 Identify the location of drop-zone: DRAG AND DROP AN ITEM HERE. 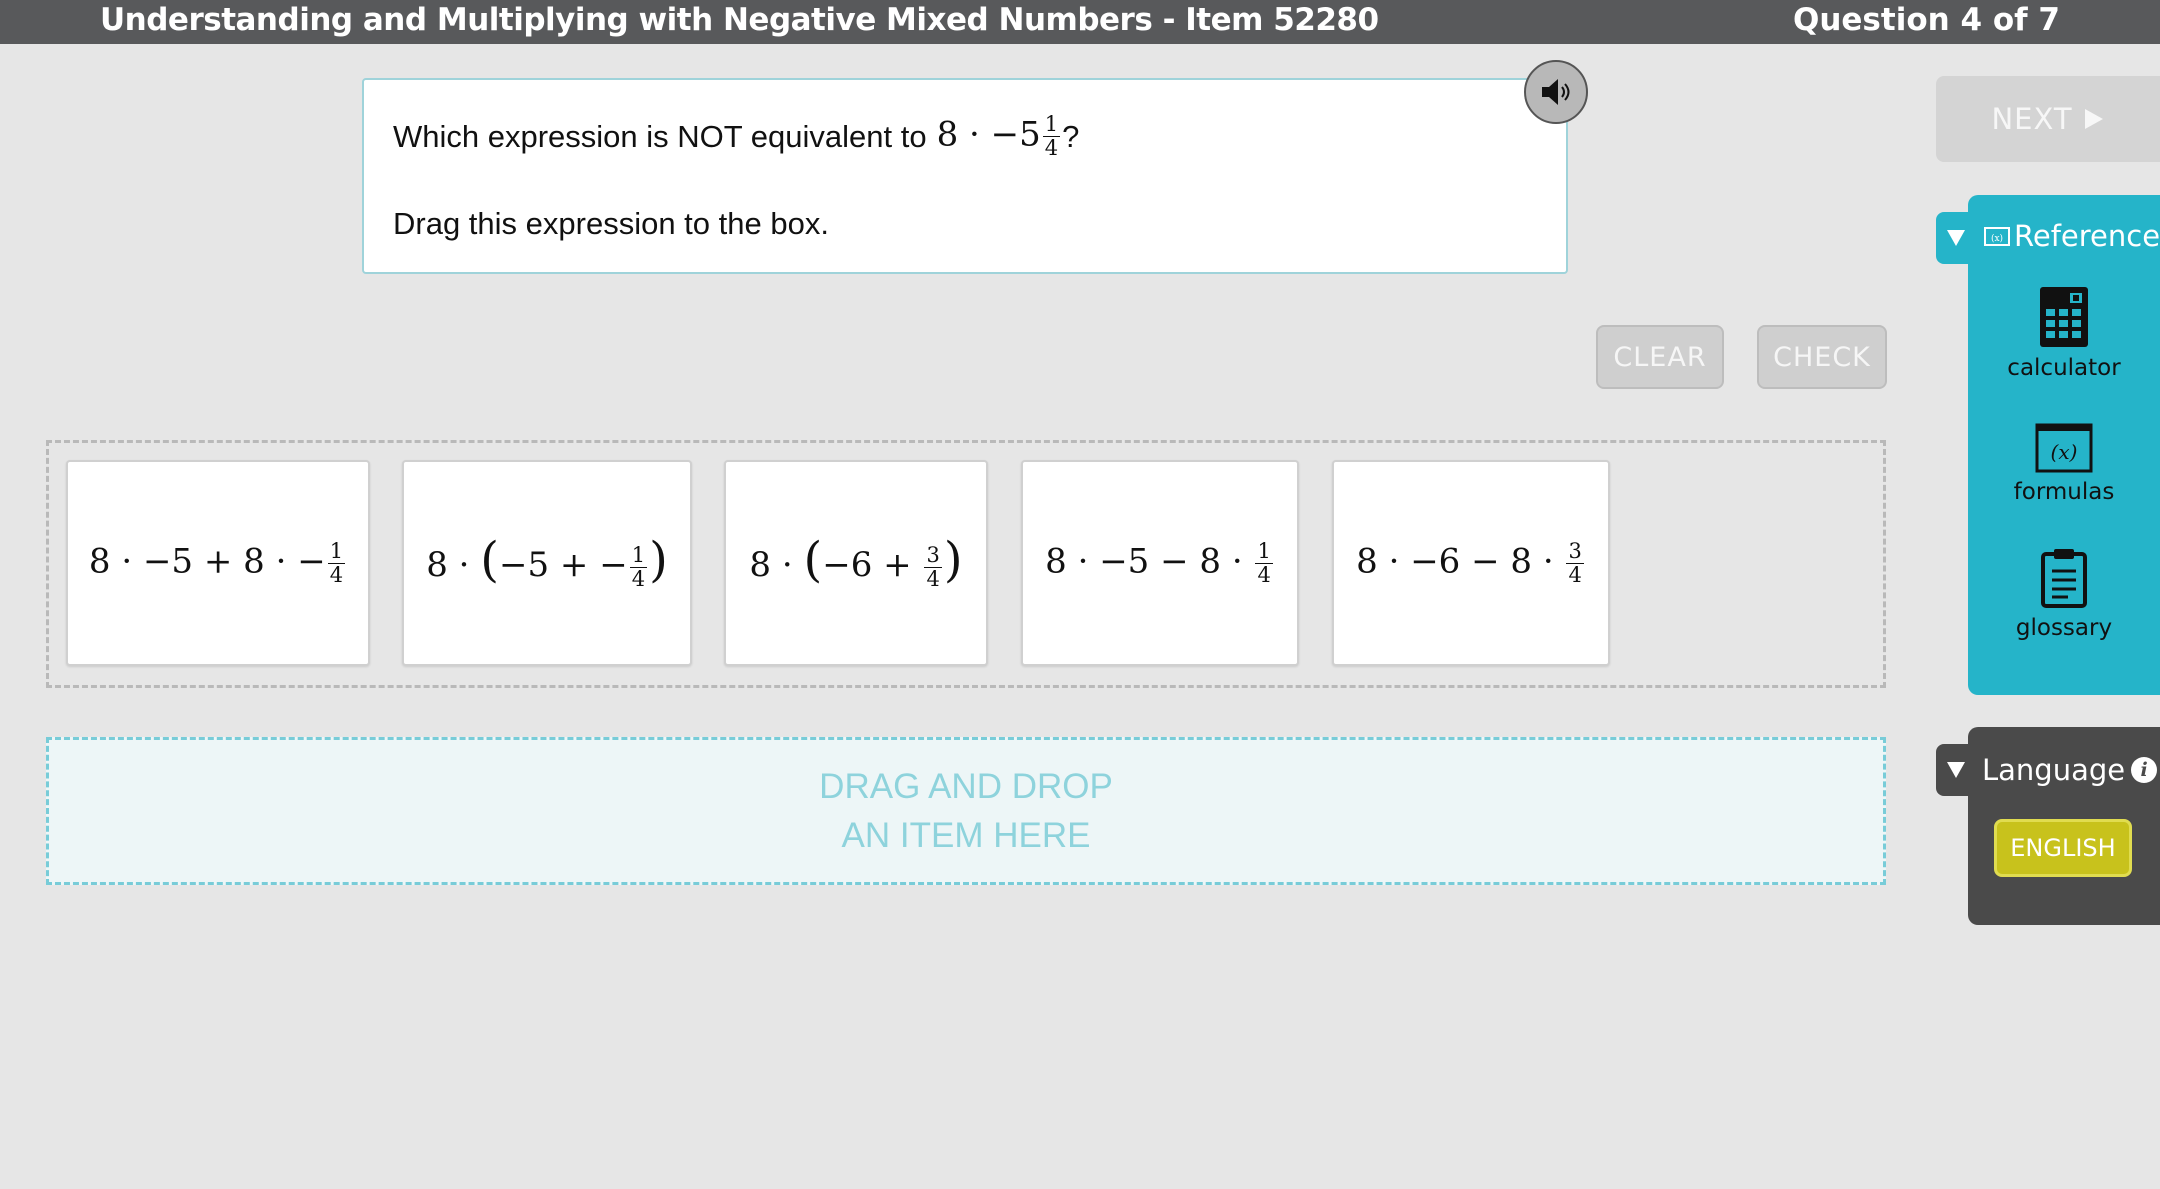
(966, 811).